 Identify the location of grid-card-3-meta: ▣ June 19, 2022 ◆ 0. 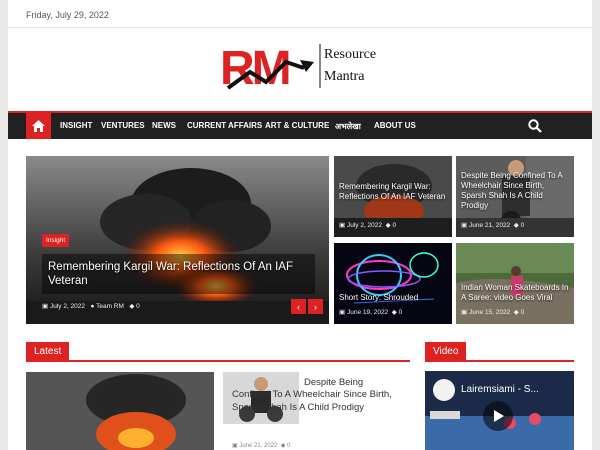
(370, 312).